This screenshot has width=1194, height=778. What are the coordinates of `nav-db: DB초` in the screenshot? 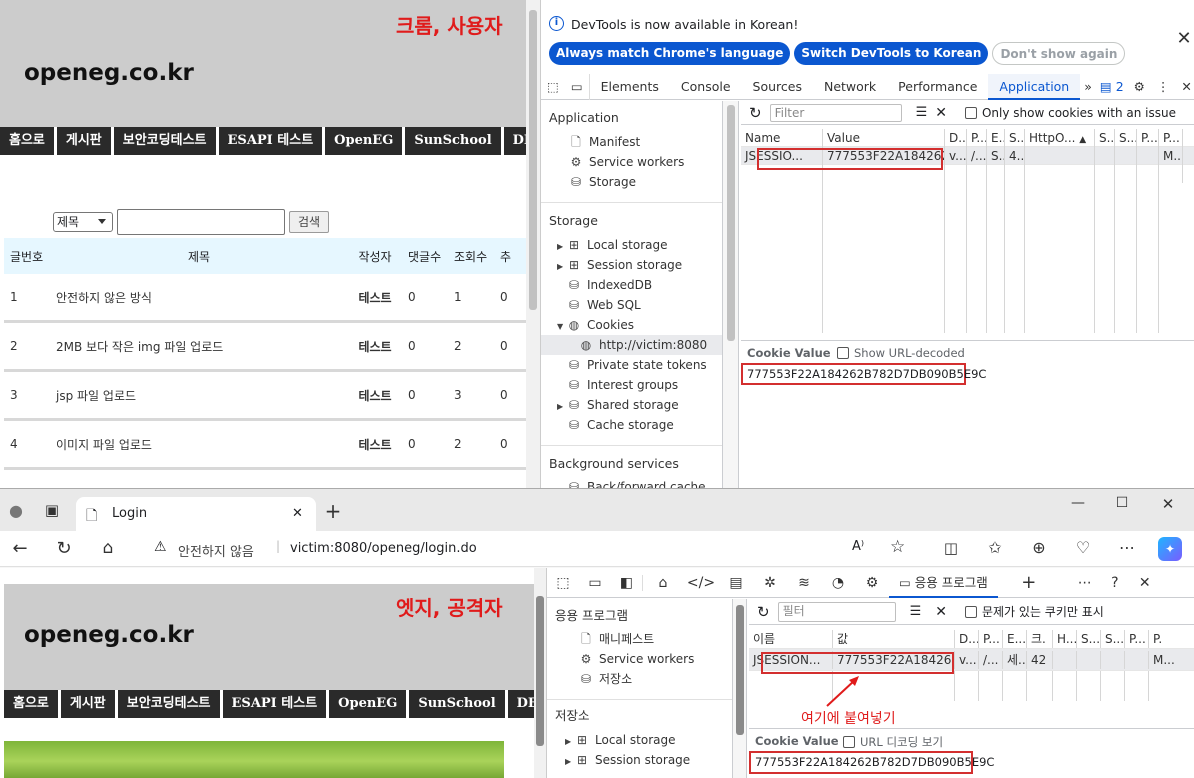 It's located at (514, 141).